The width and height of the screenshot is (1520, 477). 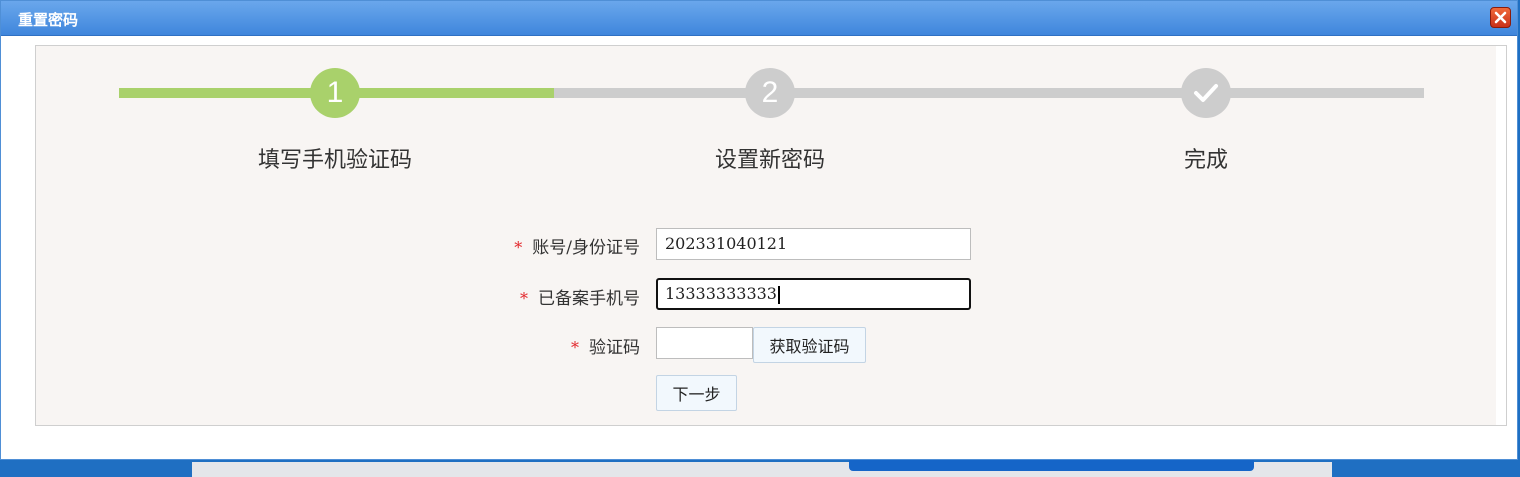 I want to click on checkmark-icon, so click(x=1206, y=93).